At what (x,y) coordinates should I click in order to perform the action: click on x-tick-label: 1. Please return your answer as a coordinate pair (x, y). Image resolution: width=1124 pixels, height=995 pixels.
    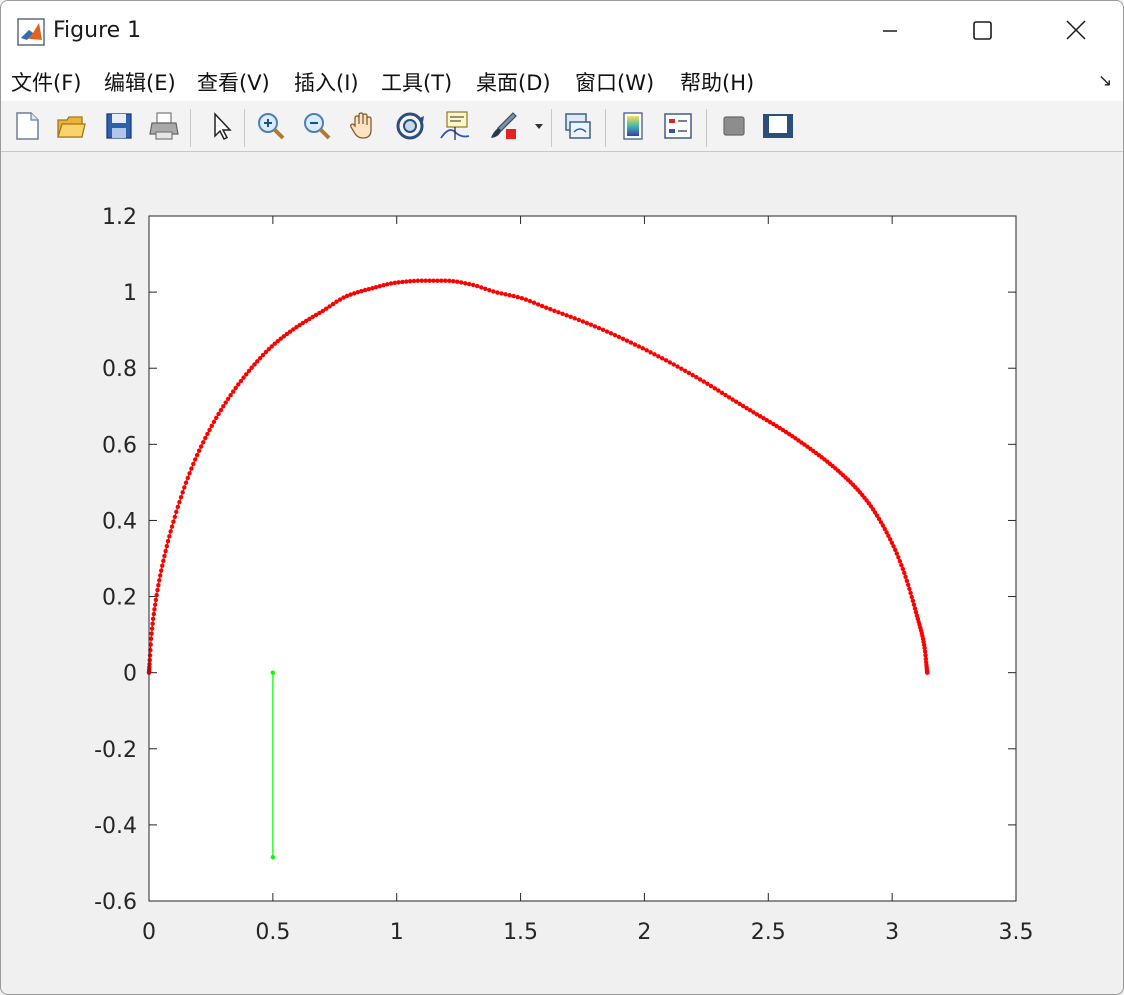
    Looking at the image, I should click on (397, 932).